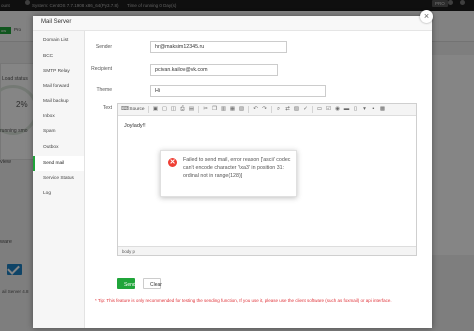 The width and height of the screenshot is (474, 331). I want to click on recipient-input, so click(214, 70).